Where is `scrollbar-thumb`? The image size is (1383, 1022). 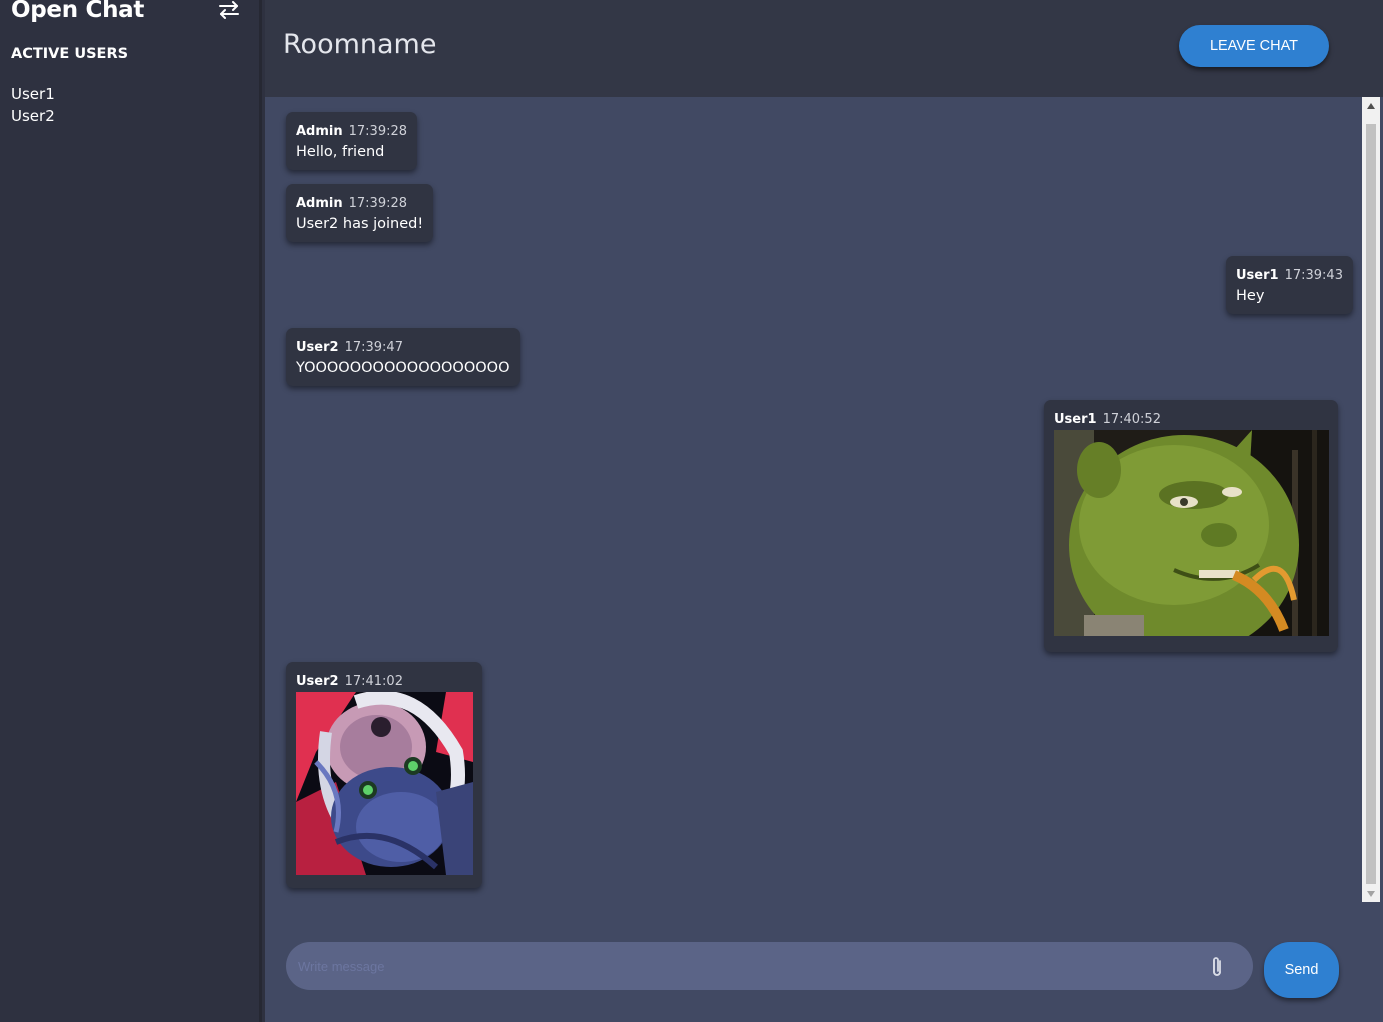 scrollbar-thumb is located at coordinates (1371, 504).